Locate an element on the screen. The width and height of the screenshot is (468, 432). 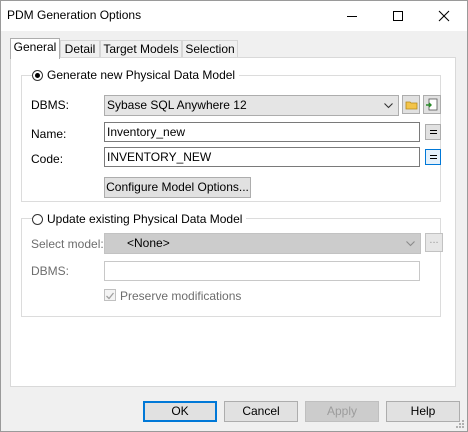
cancel-button: Cancel is located at coordinates (261, 411).